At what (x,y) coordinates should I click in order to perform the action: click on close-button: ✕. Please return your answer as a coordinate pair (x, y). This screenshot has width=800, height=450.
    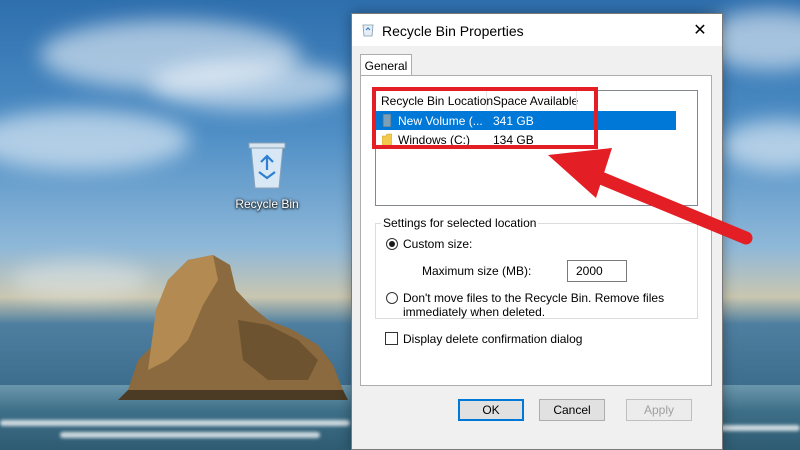
    Looking at the image, I should click on (700, 30).